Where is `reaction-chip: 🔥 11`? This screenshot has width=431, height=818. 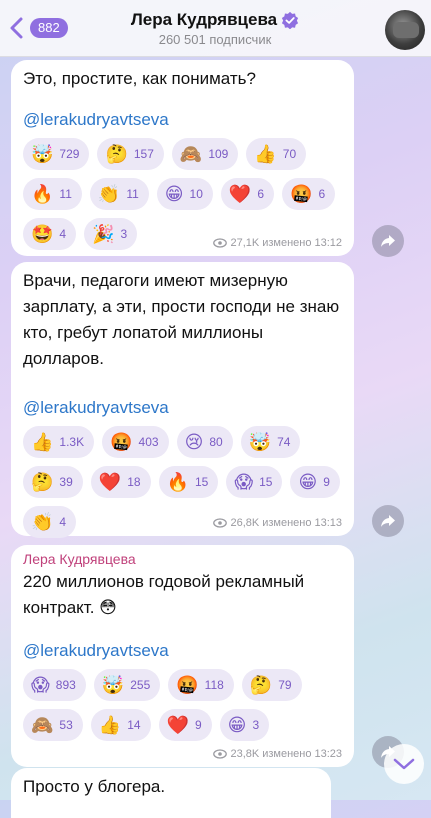 reaction-chip: 🔥 11 is located at coordinates (52, 194).